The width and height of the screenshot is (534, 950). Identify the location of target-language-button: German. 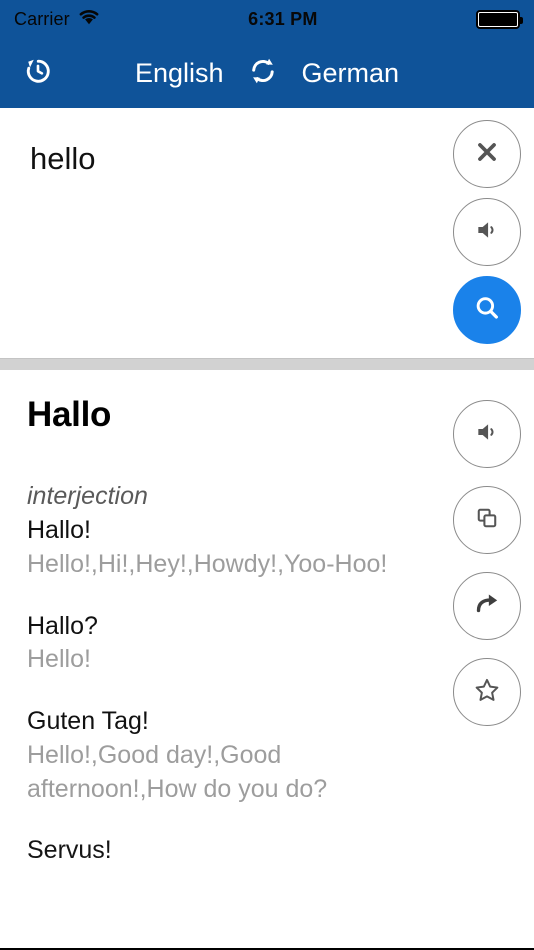
(351, 73).